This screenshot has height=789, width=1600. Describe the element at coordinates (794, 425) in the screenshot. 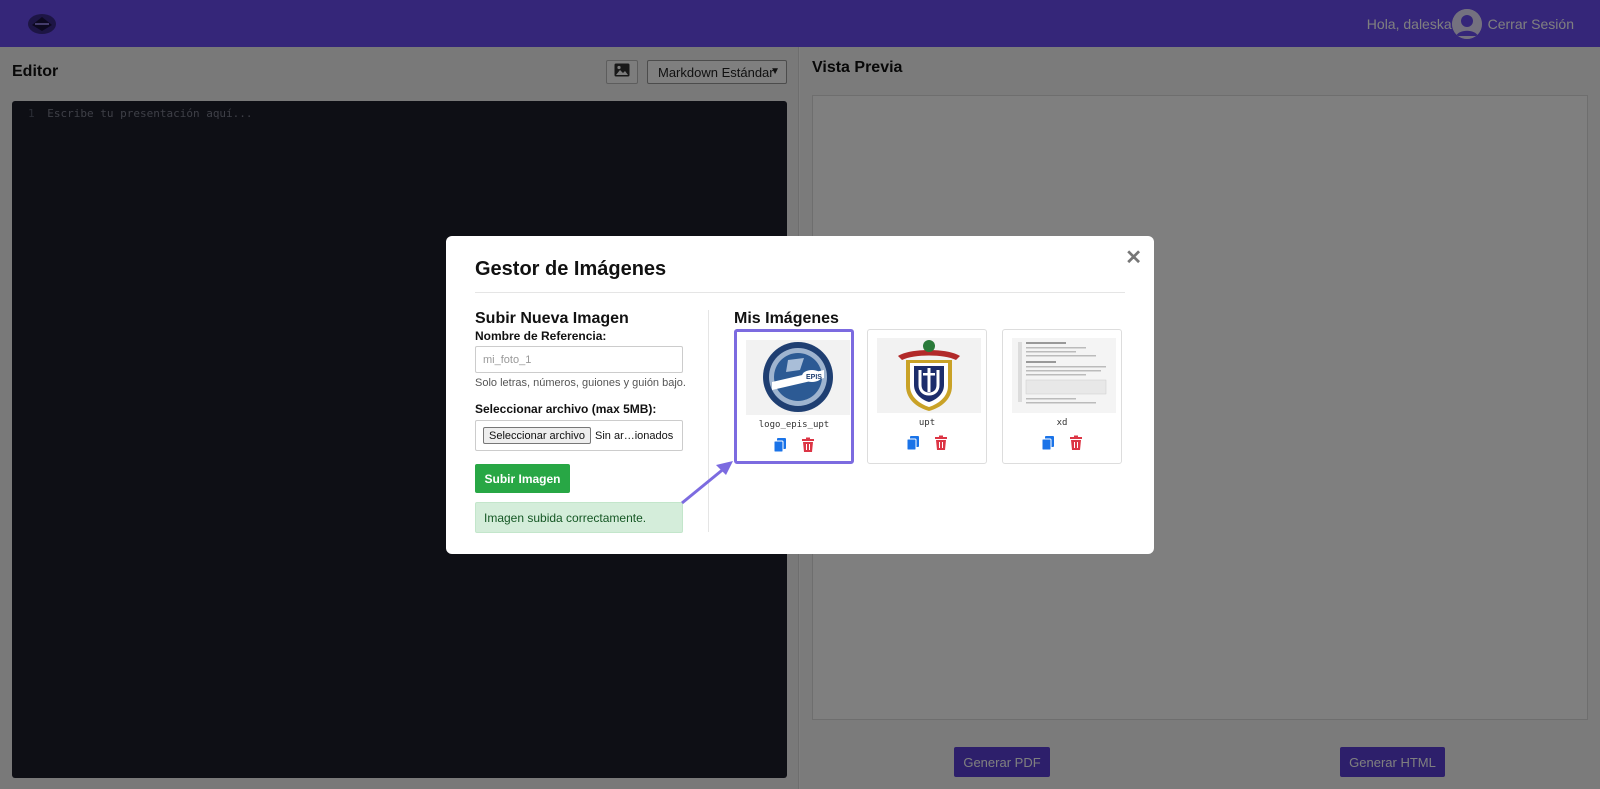

I see `image-name: logo_epis_upt` at that location.